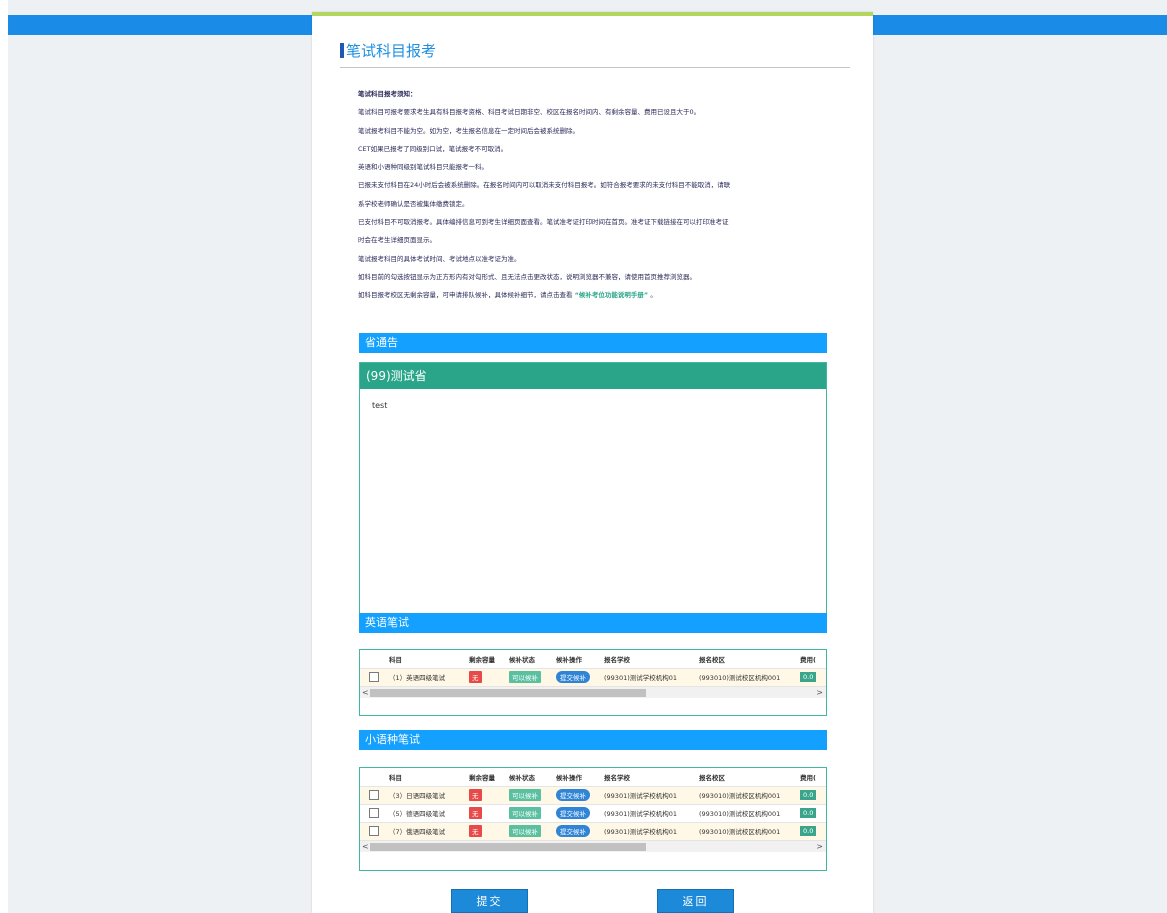  I want to click on cell-subject: （7）俄语四级笔试, so click(417, 832).